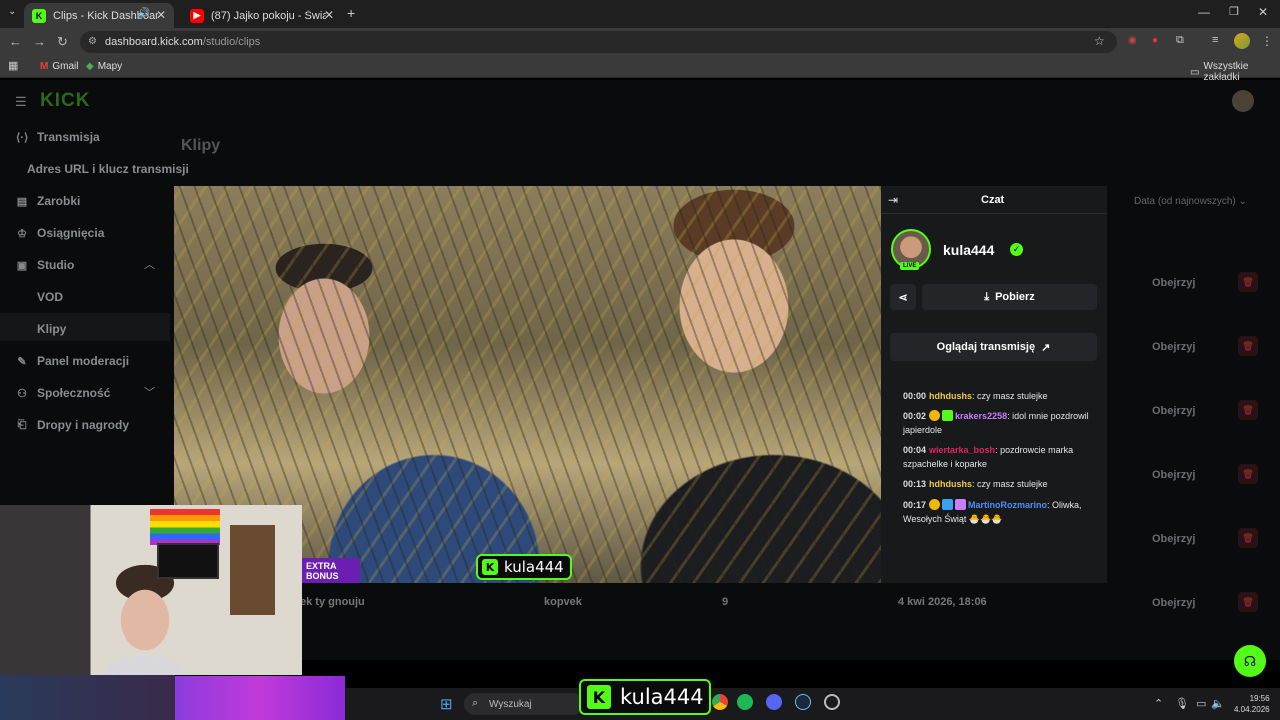 The image size is (1280, 720). I want to click on bookmark-maps: ◆ Mapy, so click(104, 66).